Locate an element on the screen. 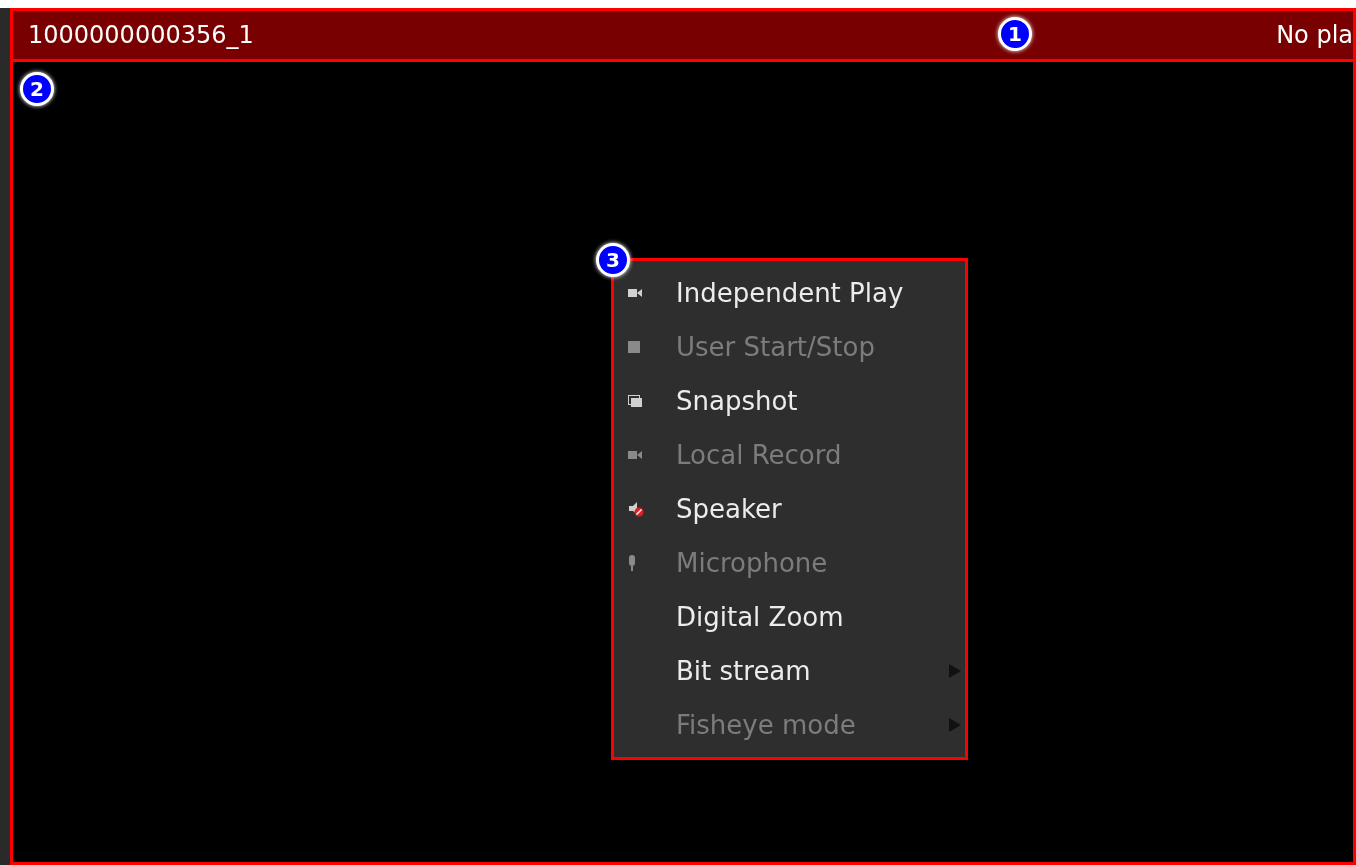 The width and height of the screenshot is (1356, 865). menu-item: Snapshot is located at coordinates (789, 401).